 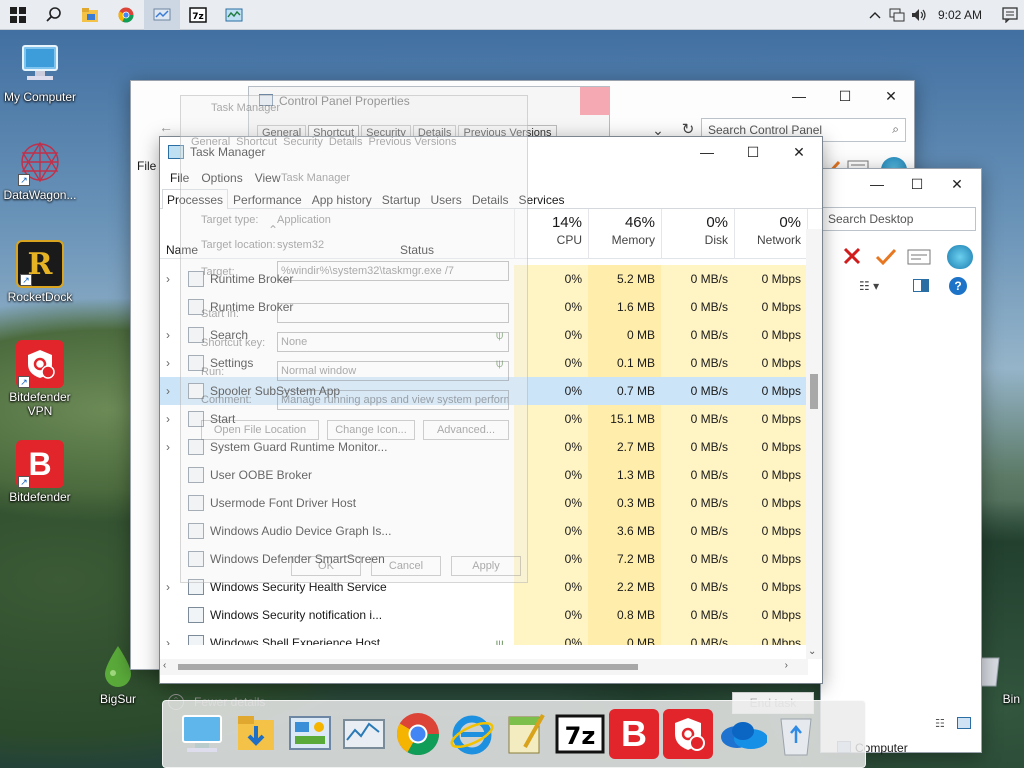 I want to click on notifications-icon, so click(x=1010, y=15).